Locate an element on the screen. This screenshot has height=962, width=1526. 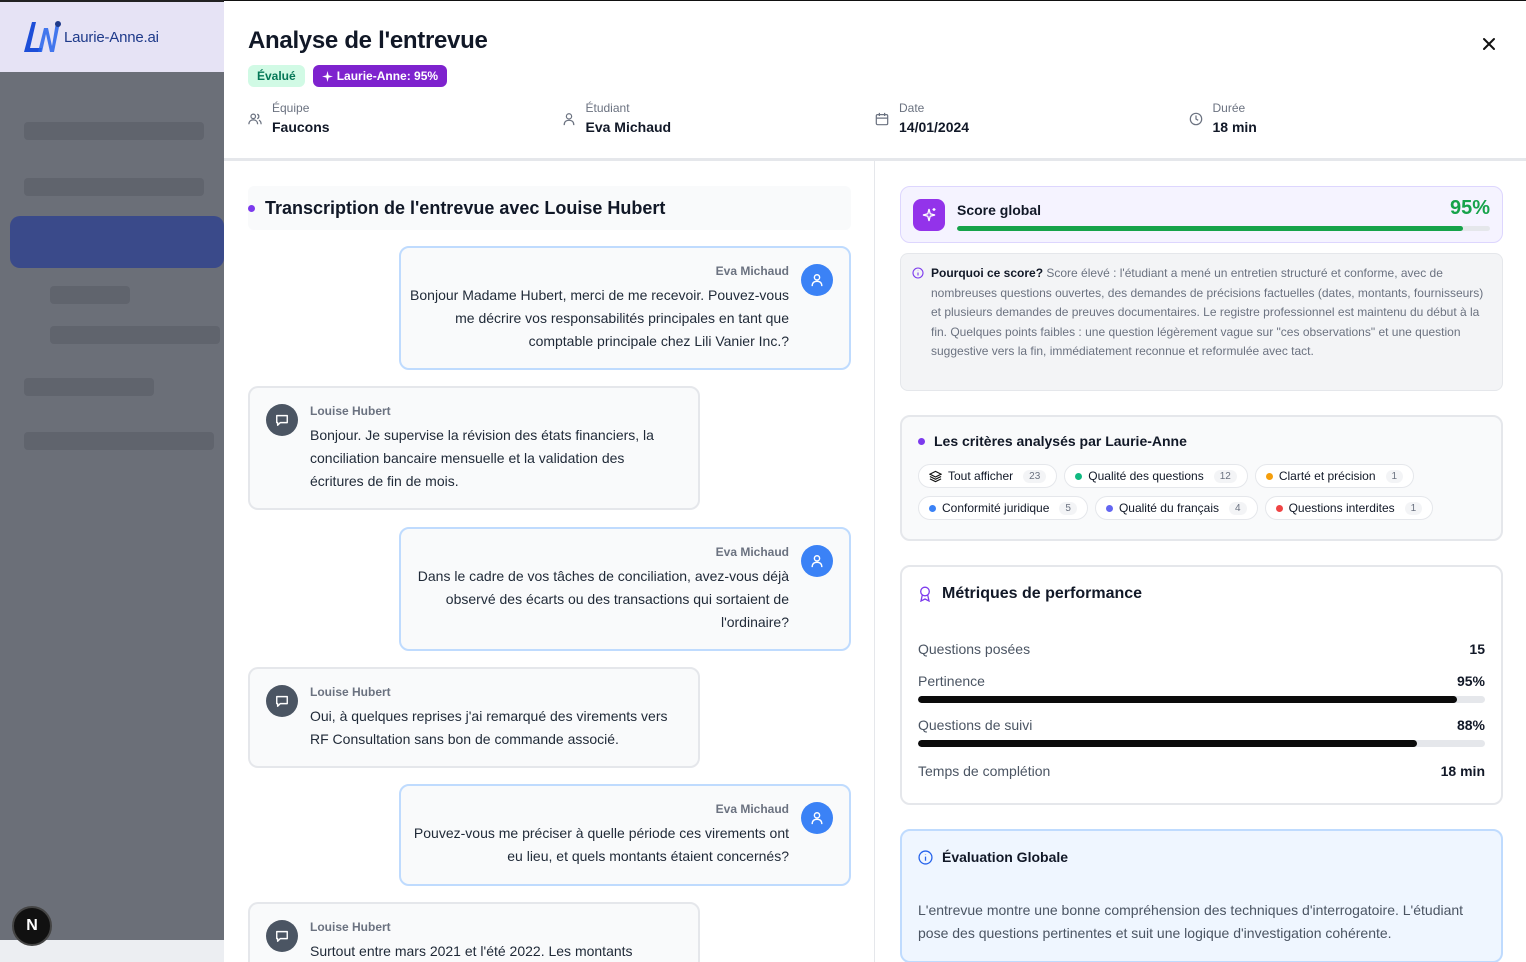
filter-chip-legal-compliance: Conformité juridique 5 is located at coordinates (1003, 508).